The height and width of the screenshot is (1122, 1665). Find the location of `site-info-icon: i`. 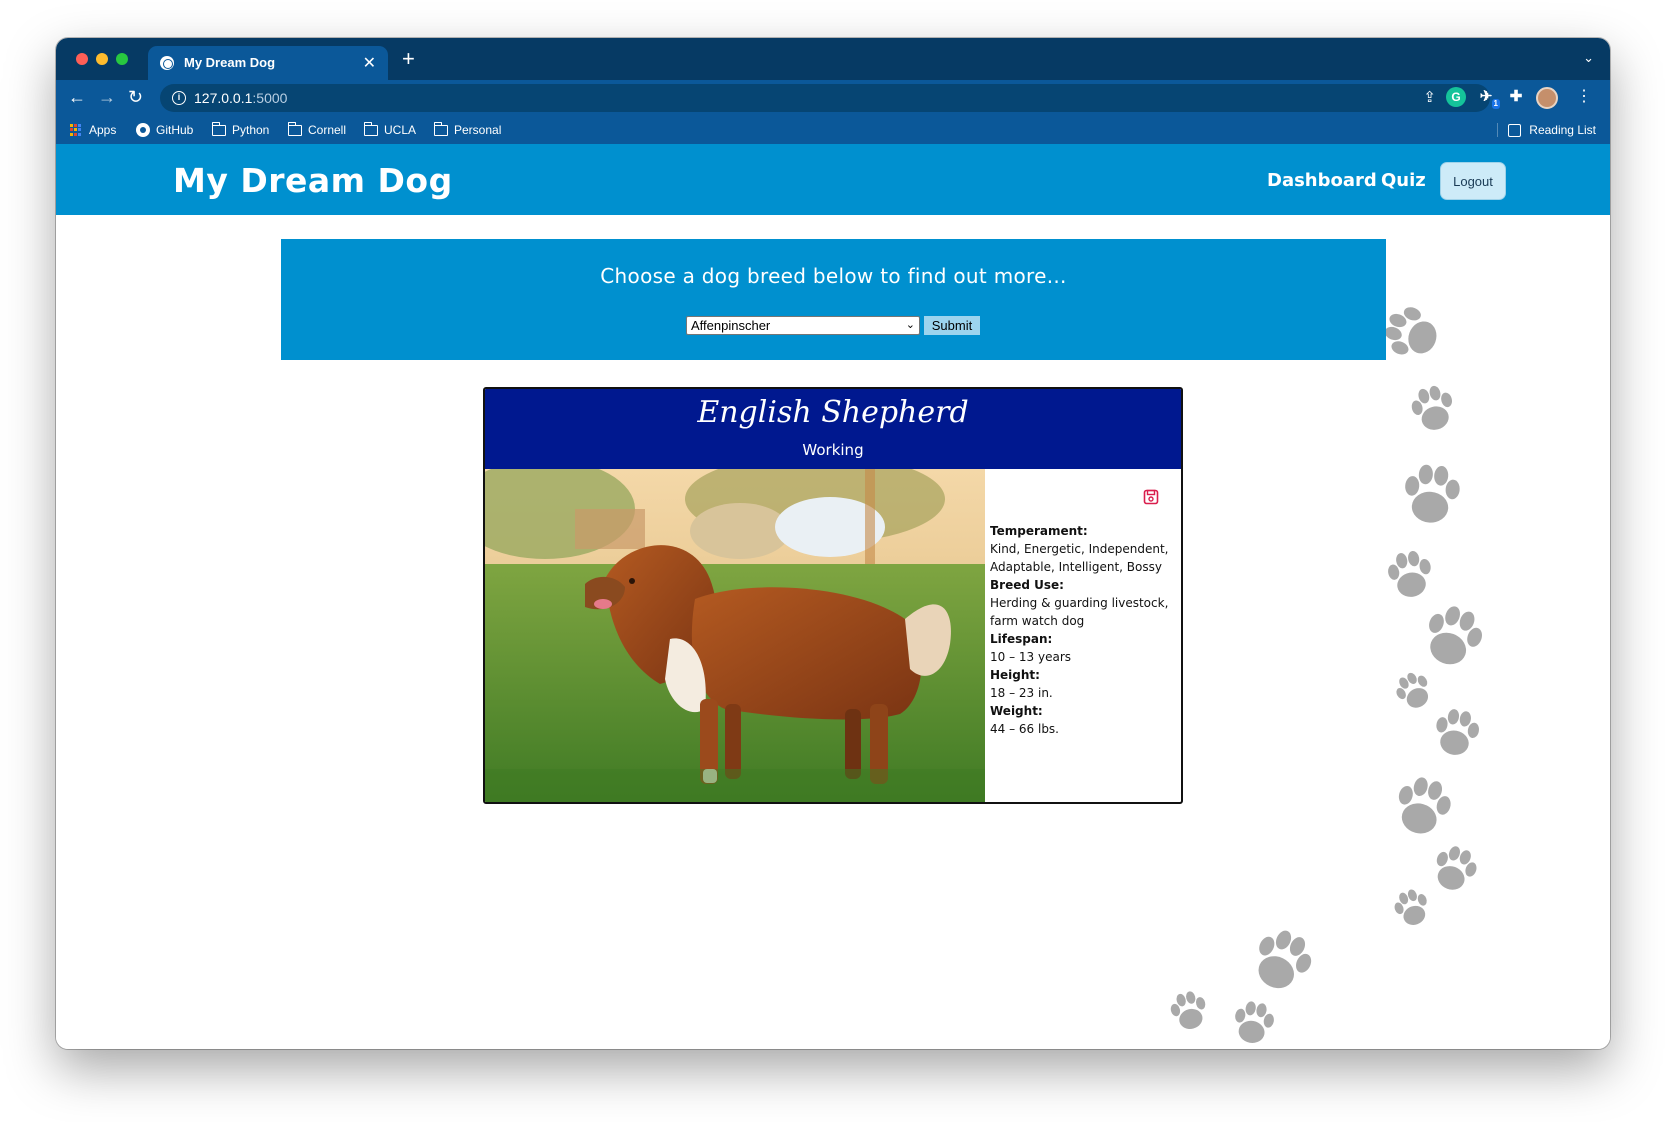

site-info-icon: i is located at coordinates (179, 98).